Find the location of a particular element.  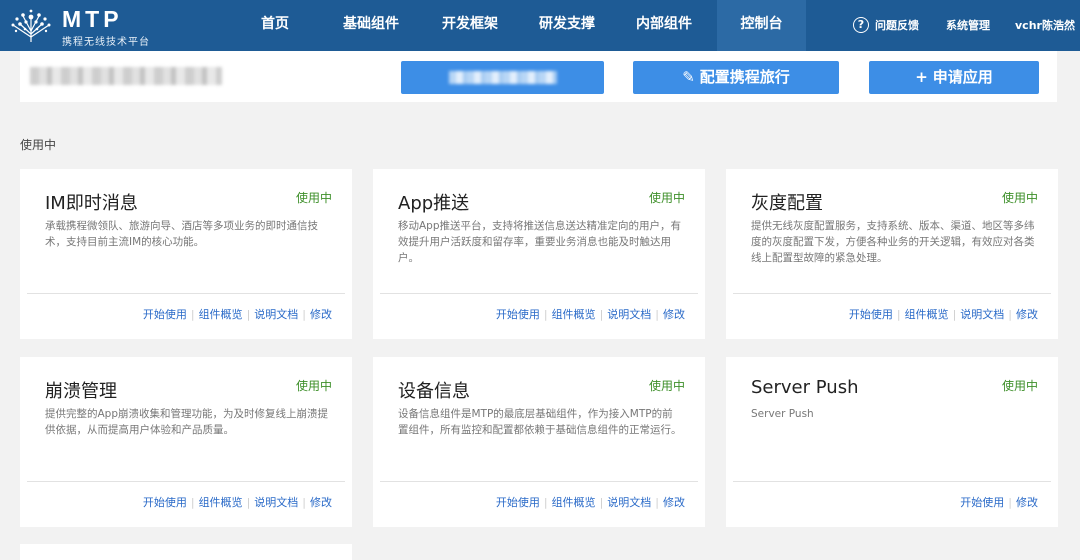

app-header-panel: ✎ 配置携程旅行 + 申请应用 is located at coordinates (538, 76).